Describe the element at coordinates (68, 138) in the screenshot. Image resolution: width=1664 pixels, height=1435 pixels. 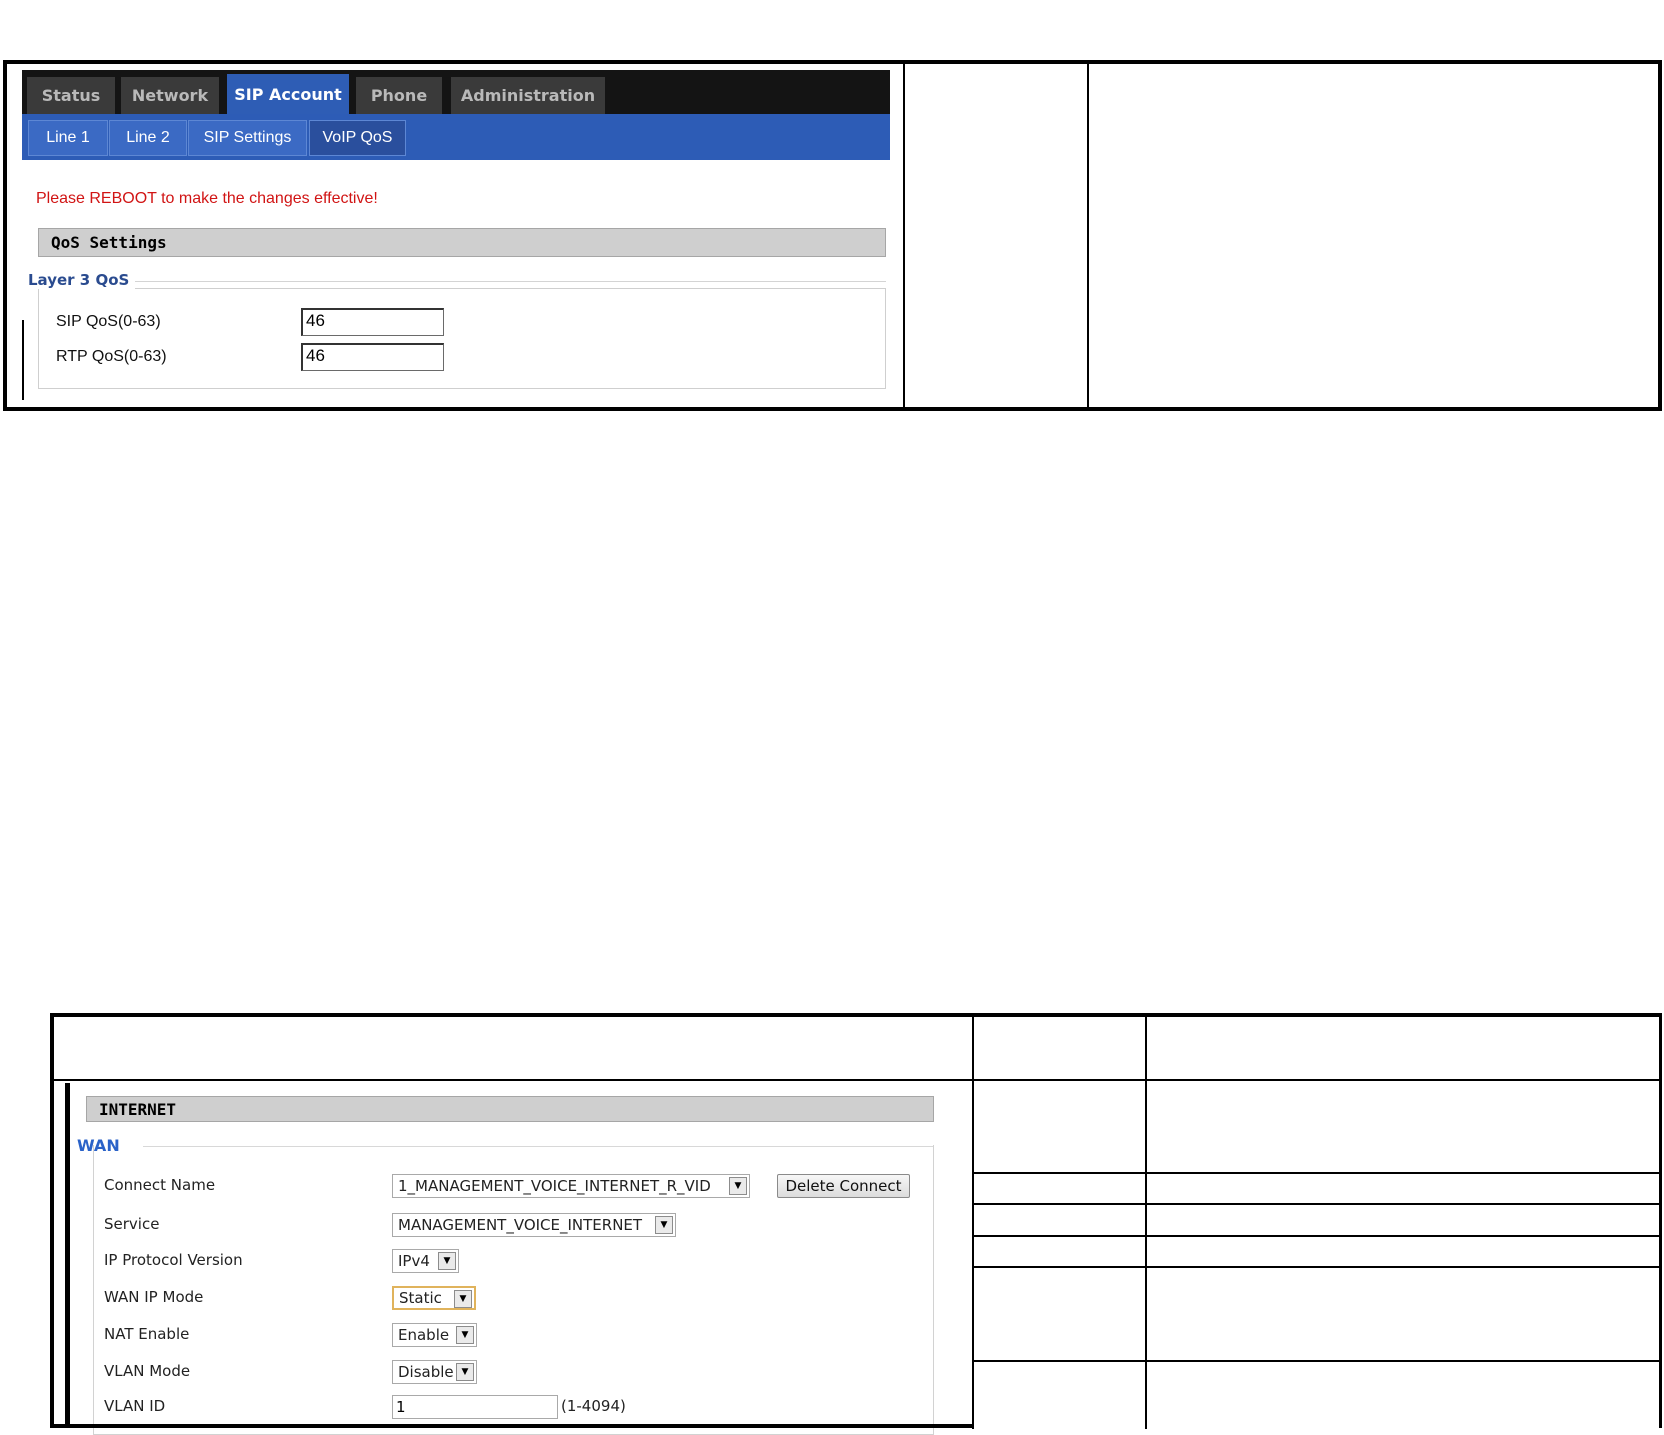
I see `subtab-line-1: Line 1` at that location.